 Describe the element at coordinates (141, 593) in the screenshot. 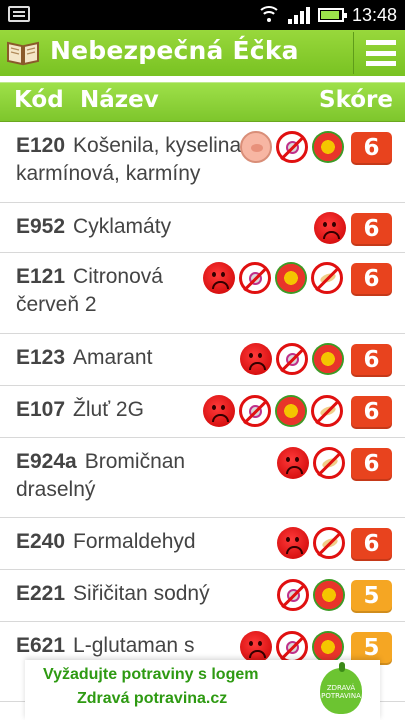

I see `additive-name: Siřičitan sodný` at that location.